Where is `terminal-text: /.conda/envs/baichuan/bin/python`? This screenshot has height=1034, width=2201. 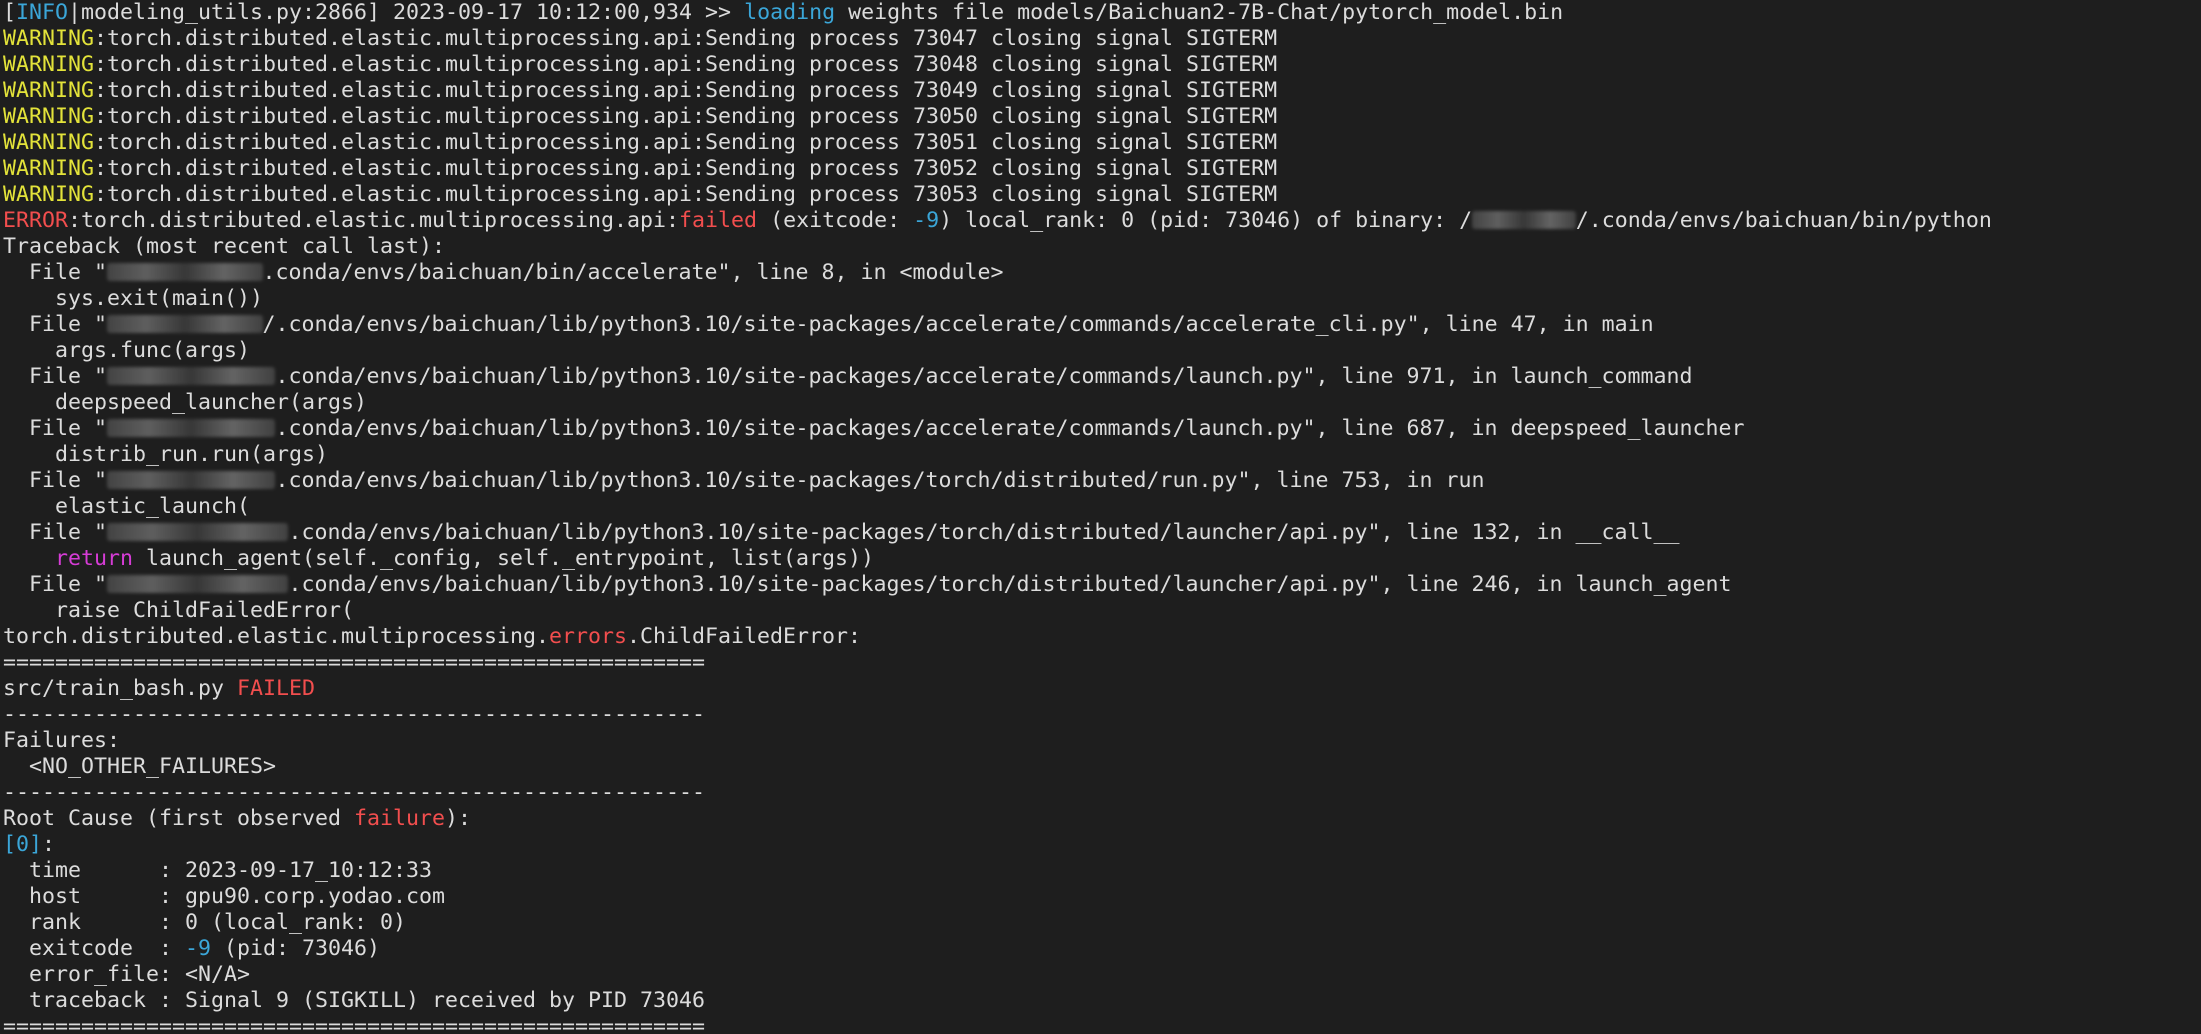 terminal-text: /.conda/envs/baichuan/bin/python is located at coordinates (1783, 220).